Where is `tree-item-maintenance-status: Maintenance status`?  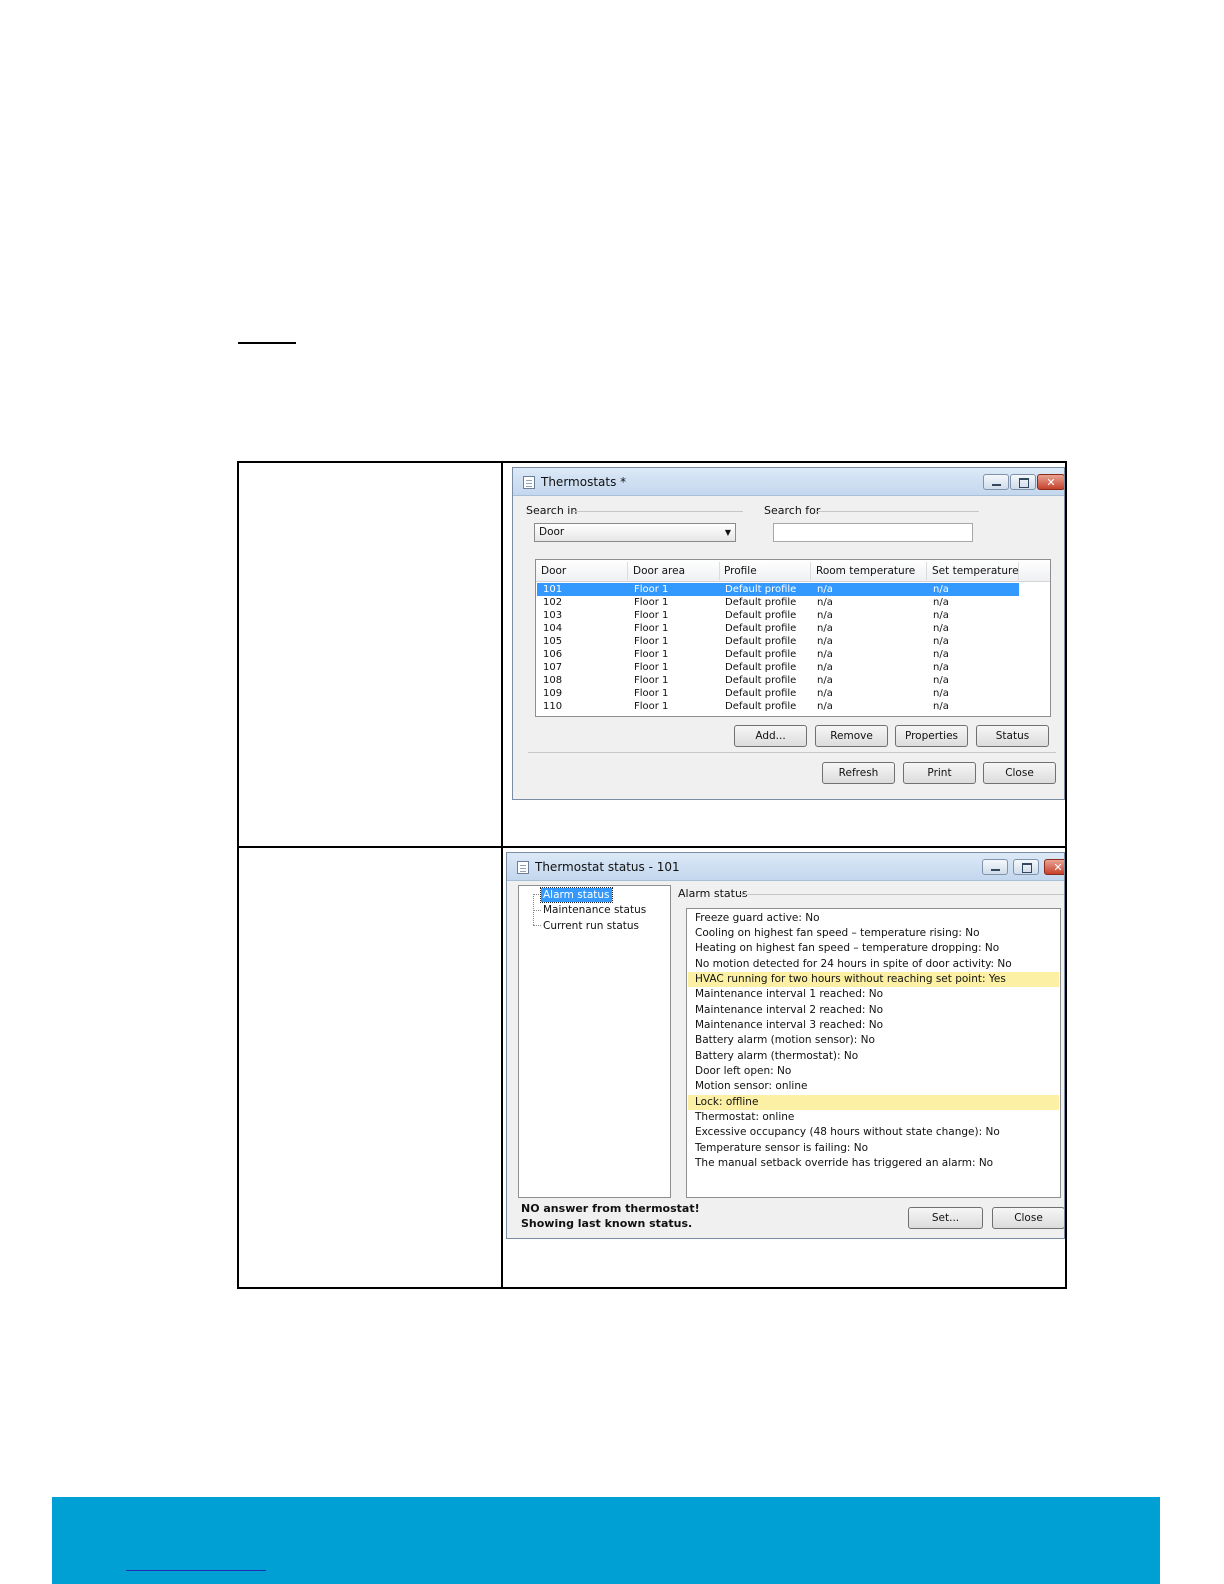 tree-item-maintenance-status: Maintenance status is located at coordinates (594, 910).